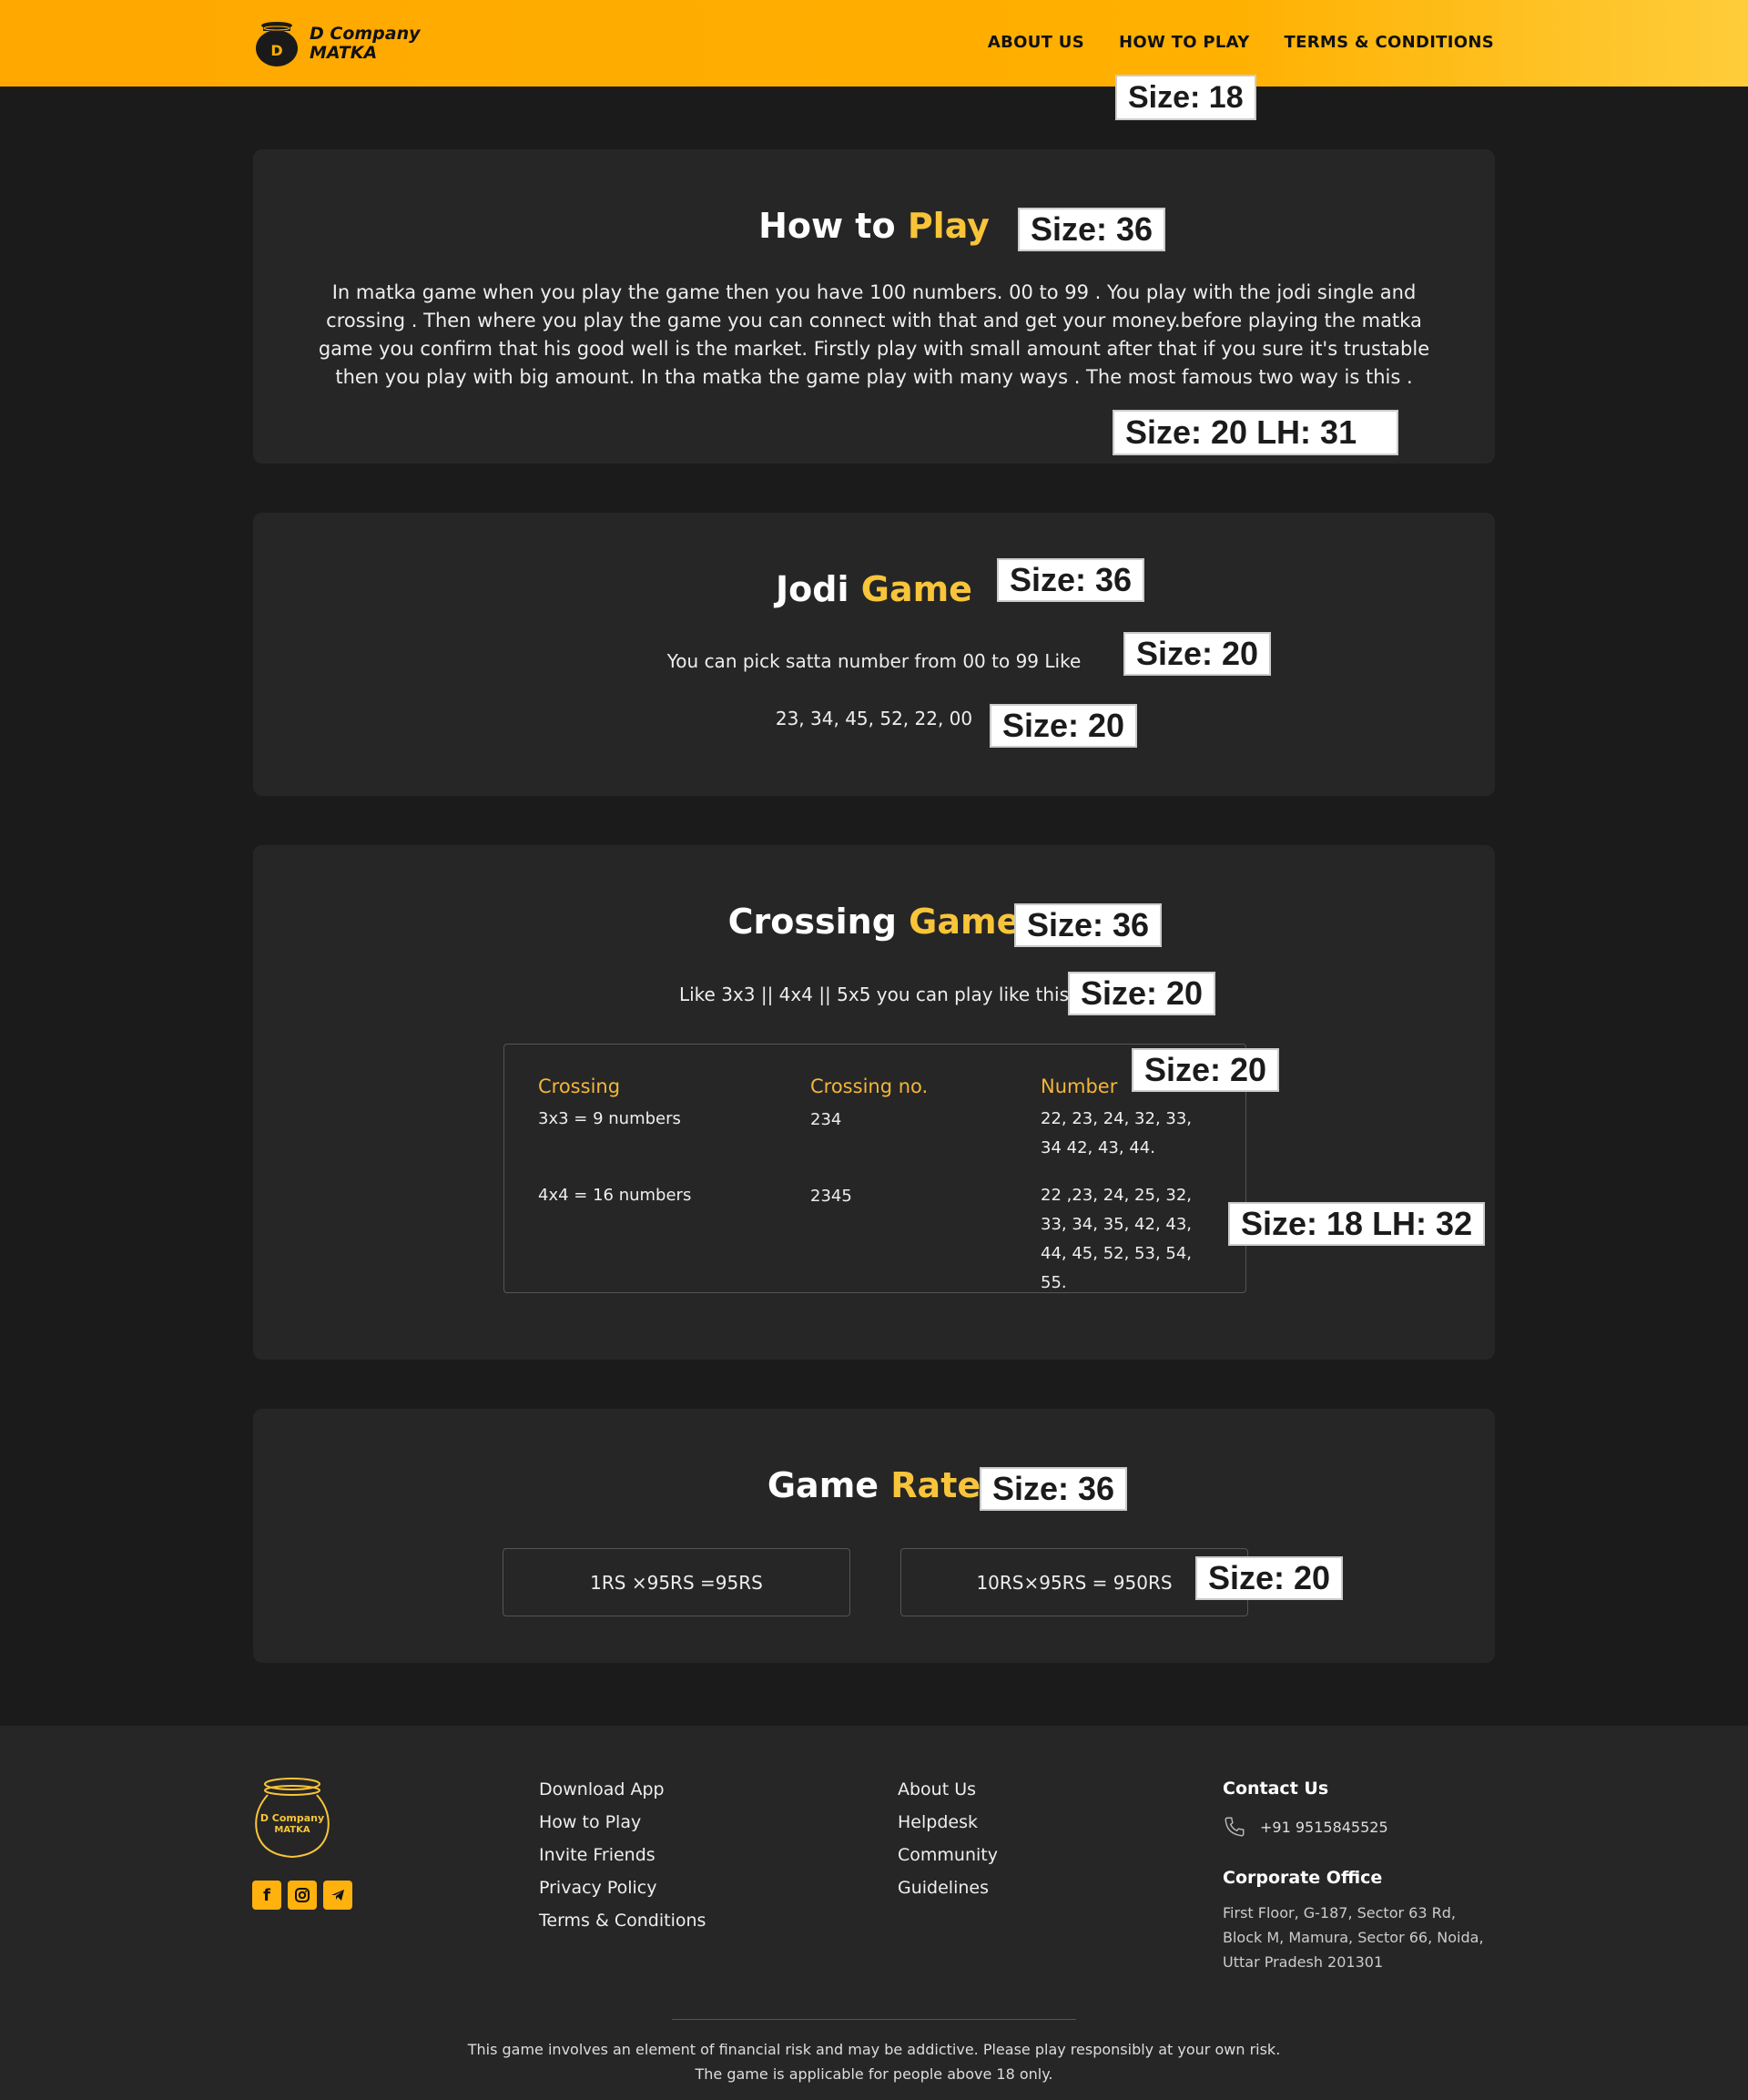 The width and height of the screenshot is (1748, 2100). I want to click on footer-link-invite-friends: Invite Friends, so click(622, 1855).